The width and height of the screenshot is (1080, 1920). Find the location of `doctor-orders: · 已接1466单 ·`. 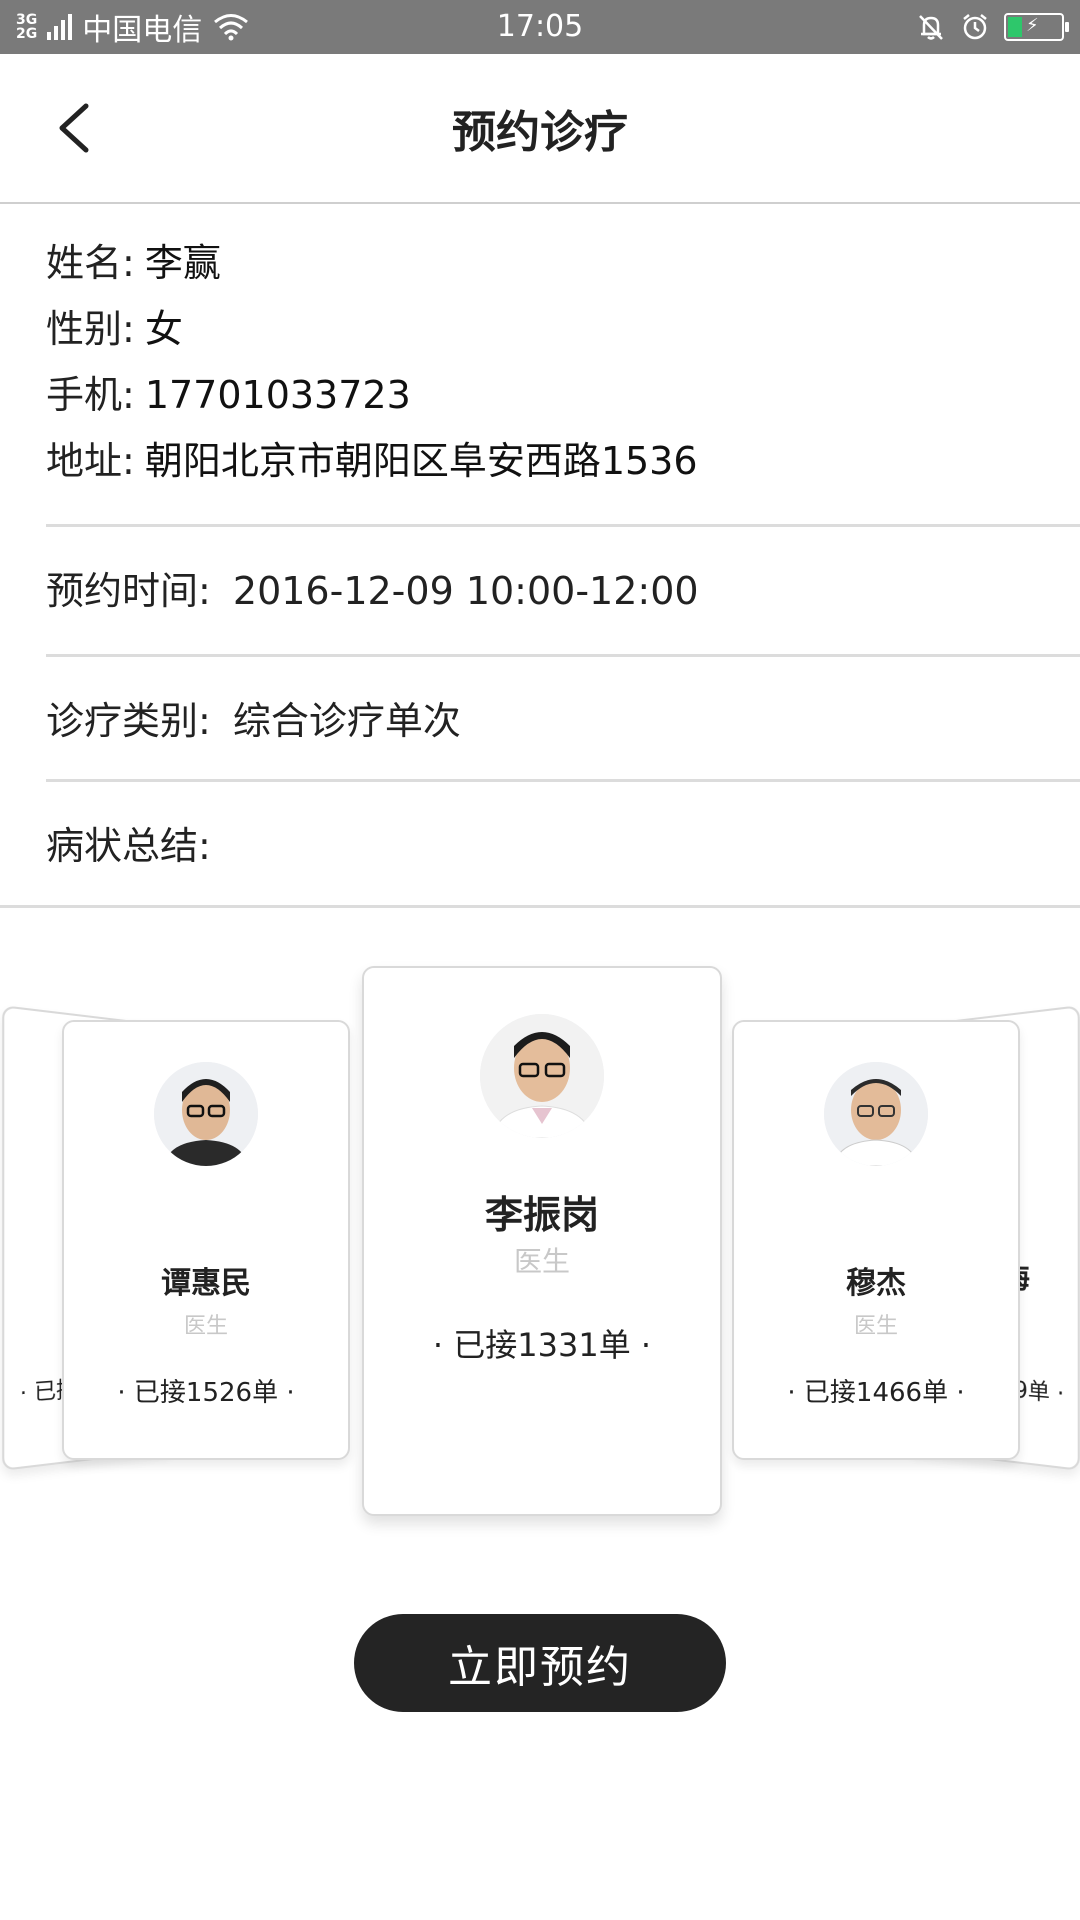

doctor-orders: · 已接1466单 · is located at coordinates (876, 1393).